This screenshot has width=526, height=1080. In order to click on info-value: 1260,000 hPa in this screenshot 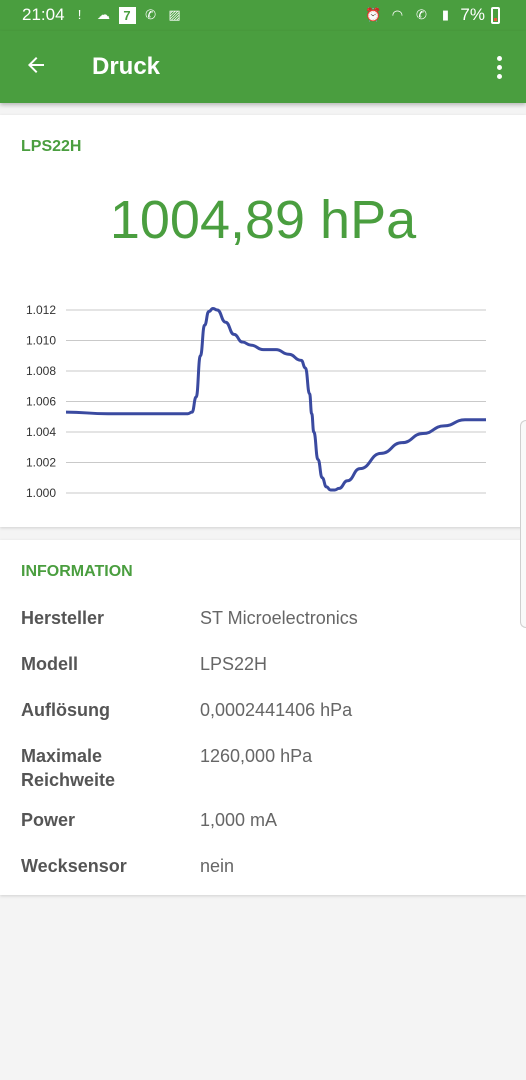, I will do `click(256, 756)`.